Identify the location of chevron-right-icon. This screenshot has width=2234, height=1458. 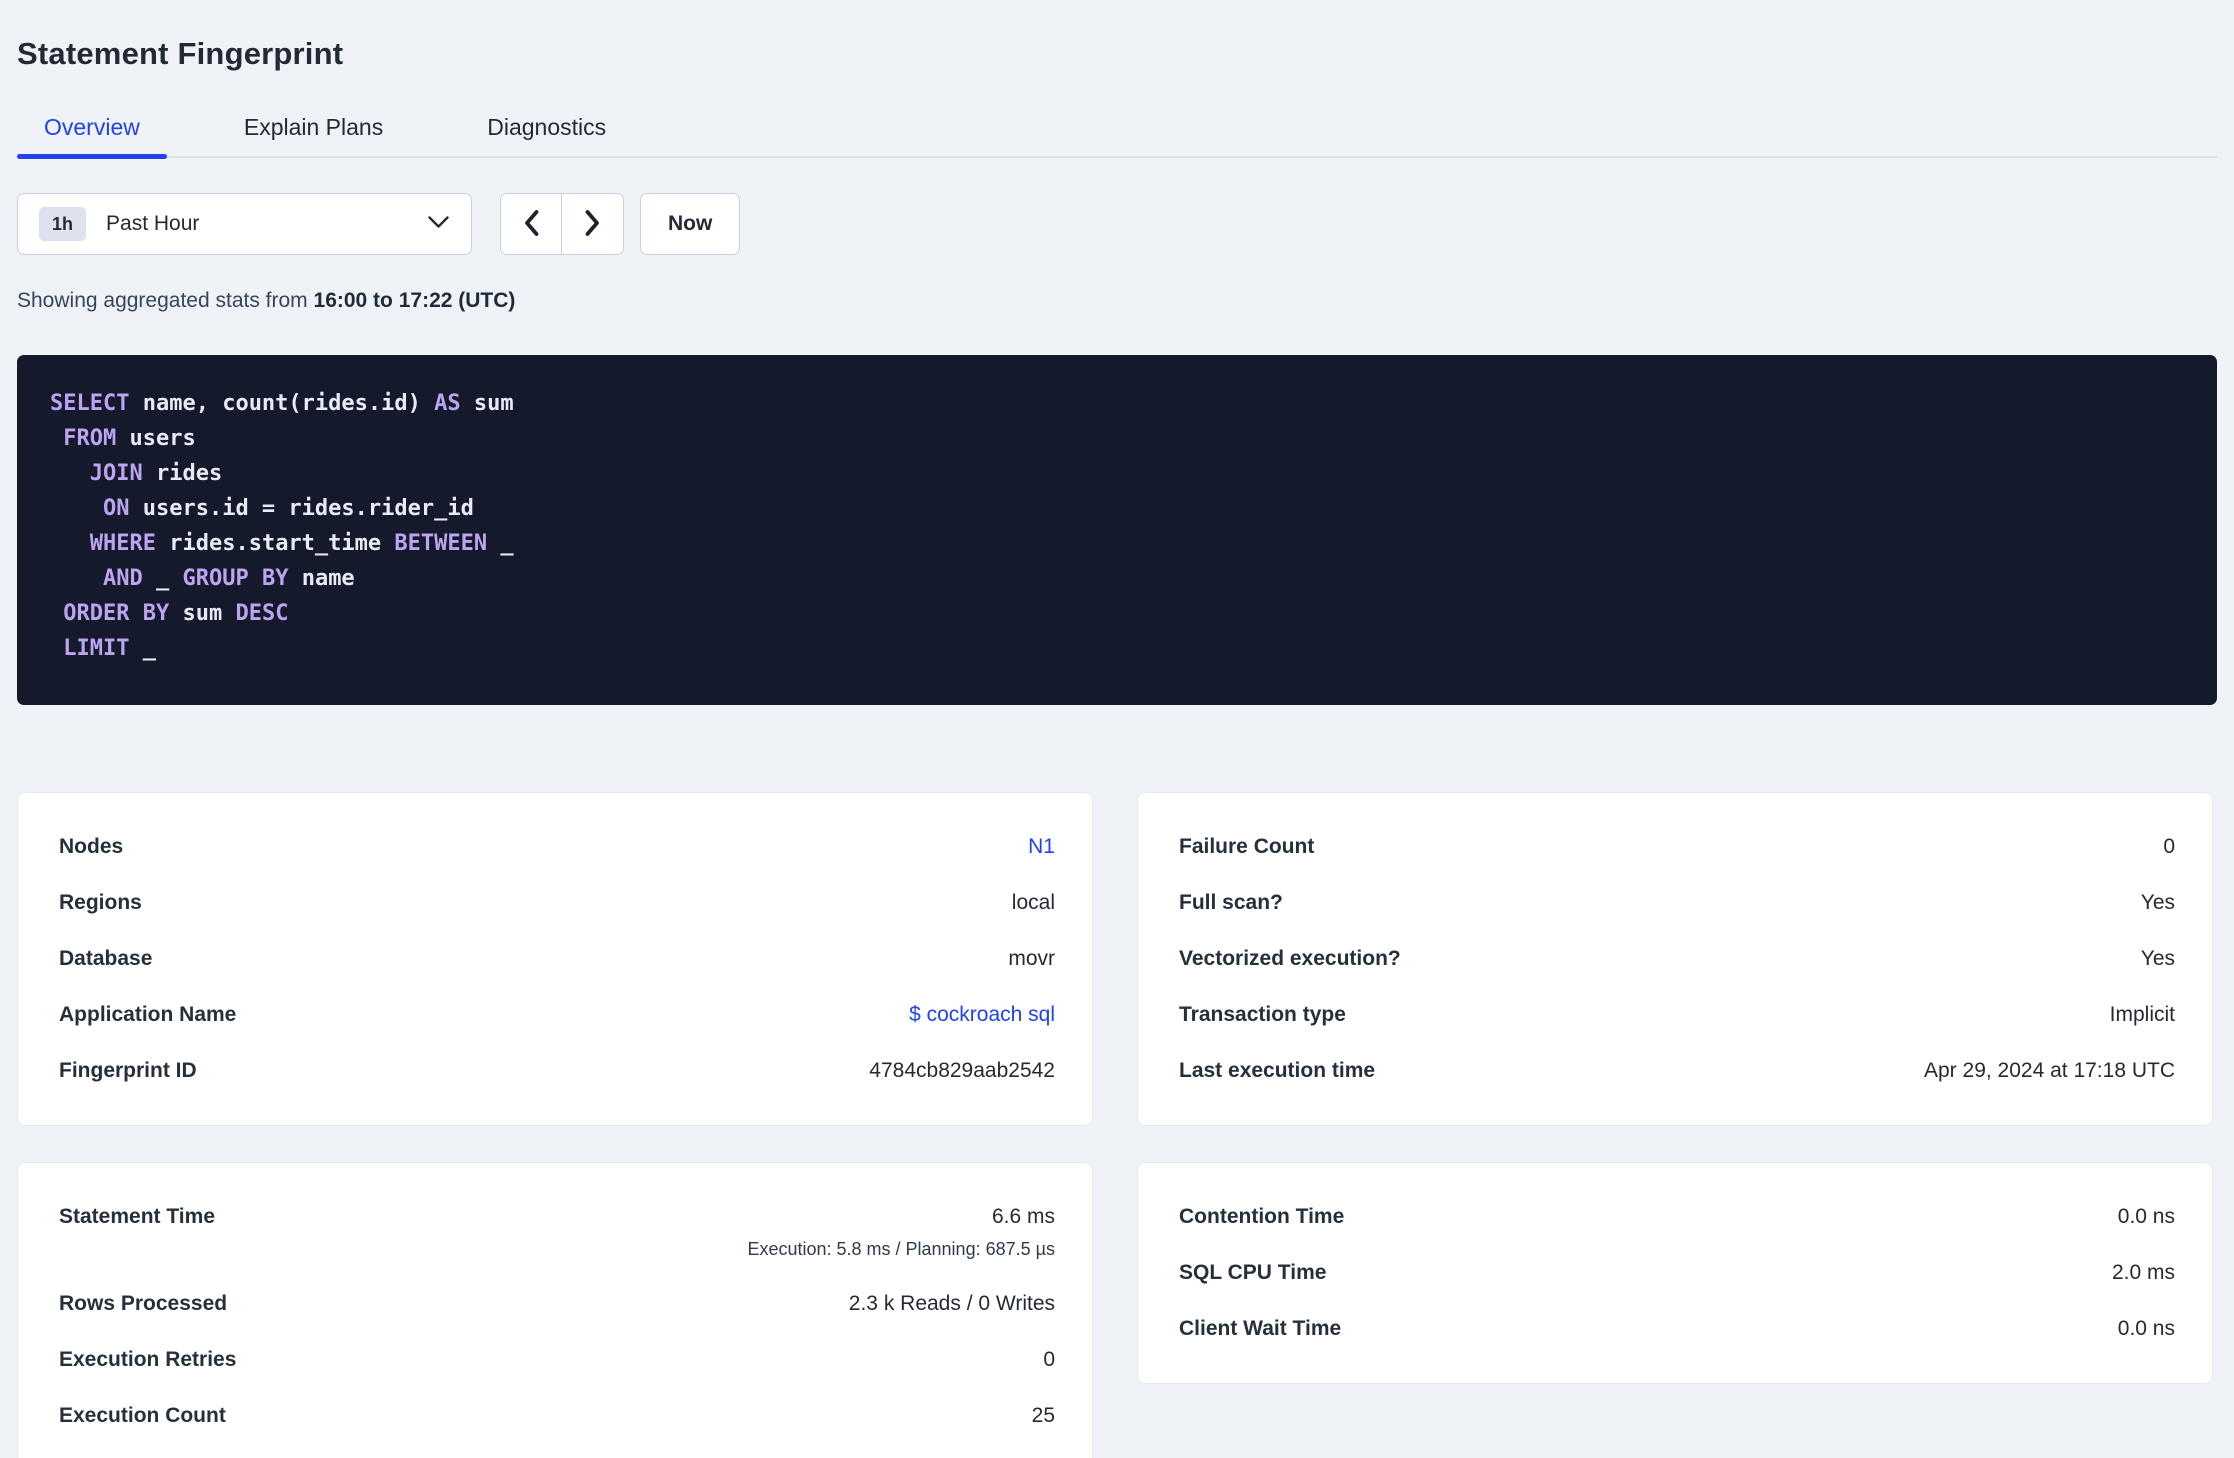
(592, 224).